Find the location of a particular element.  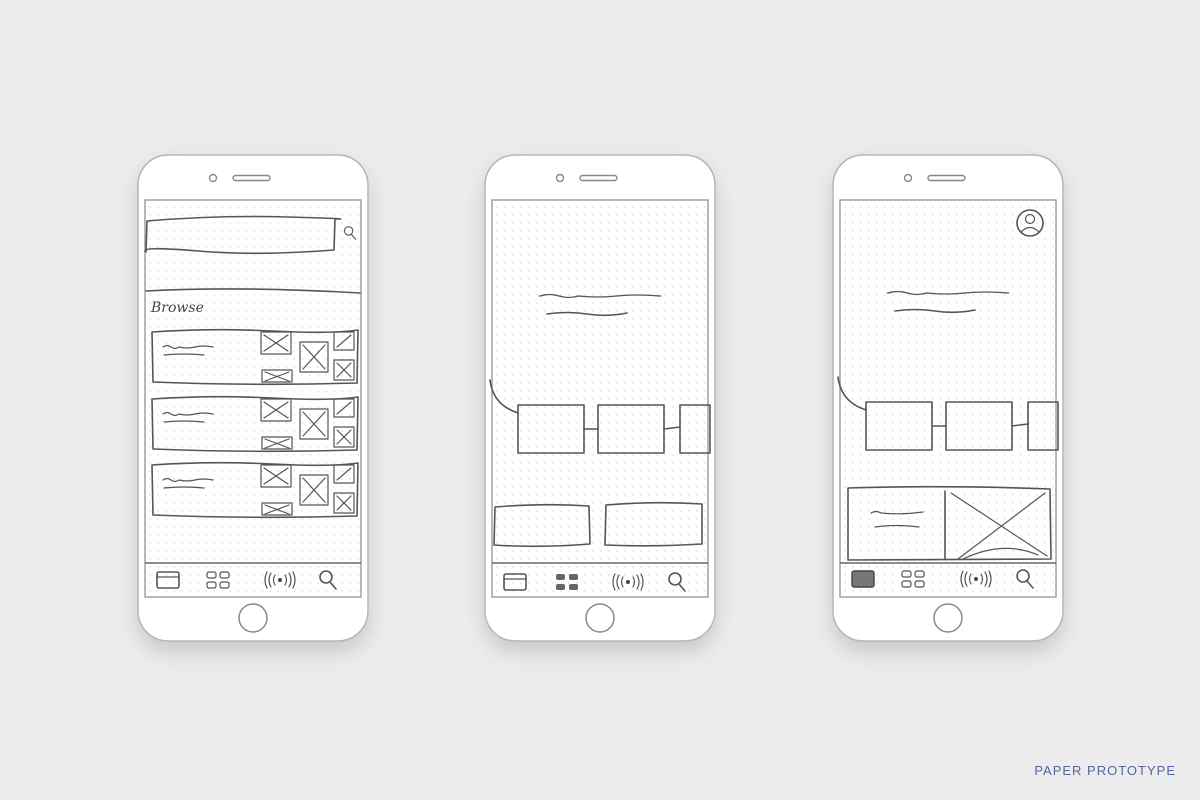

calendar-icon is located at coordinates (863, 579).